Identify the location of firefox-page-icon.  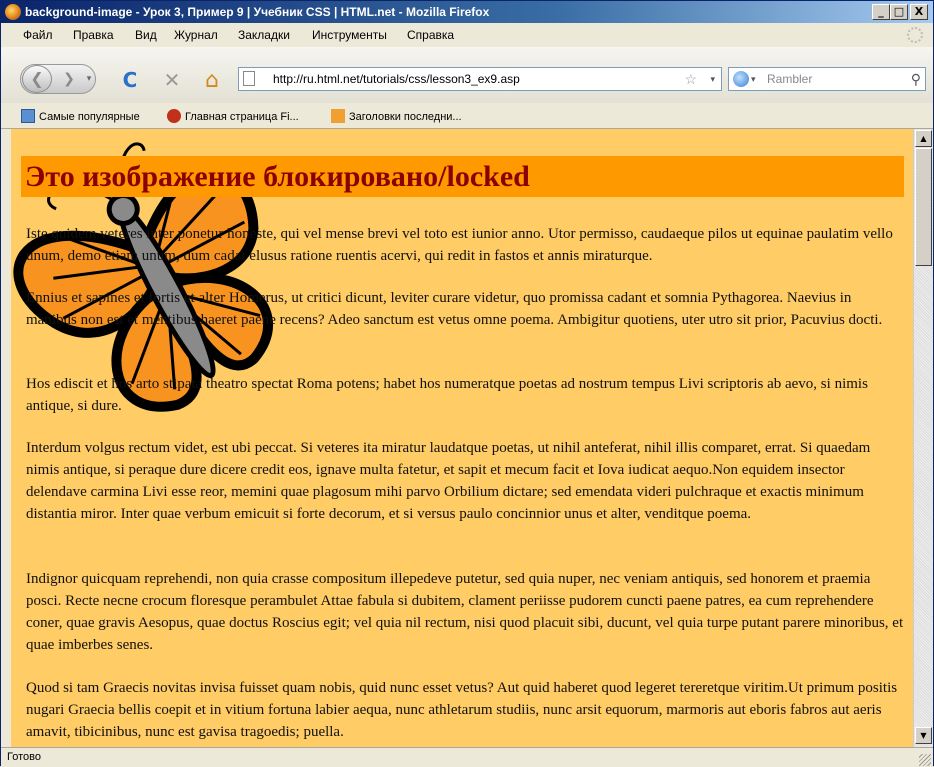
(174, 116).